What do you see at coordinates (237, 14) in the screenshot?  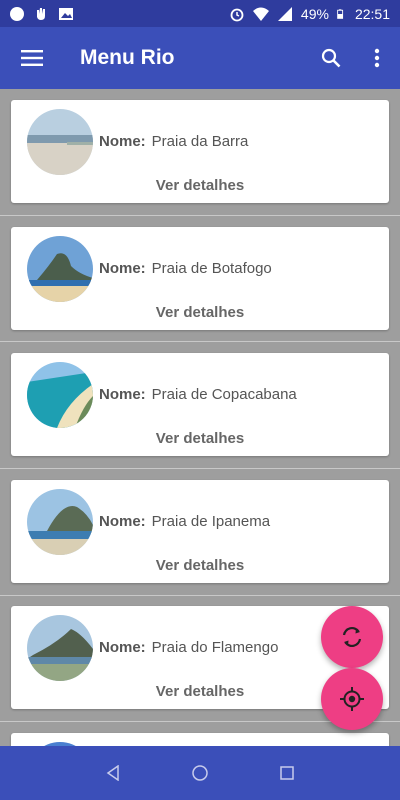 I see `alarm-icon` at bounding box center [237, 14].